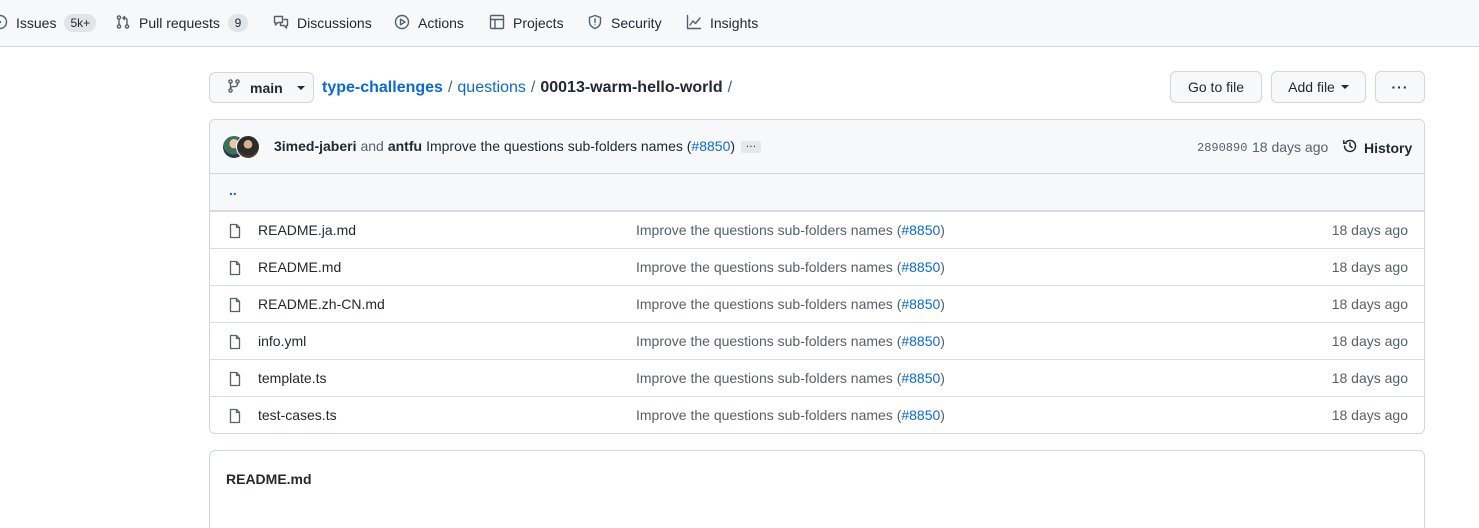  Describe the element at coordinates (631, 87) in the screenshot. I see `breadcrumb-current: 00013-warm-hello-world` at that location.